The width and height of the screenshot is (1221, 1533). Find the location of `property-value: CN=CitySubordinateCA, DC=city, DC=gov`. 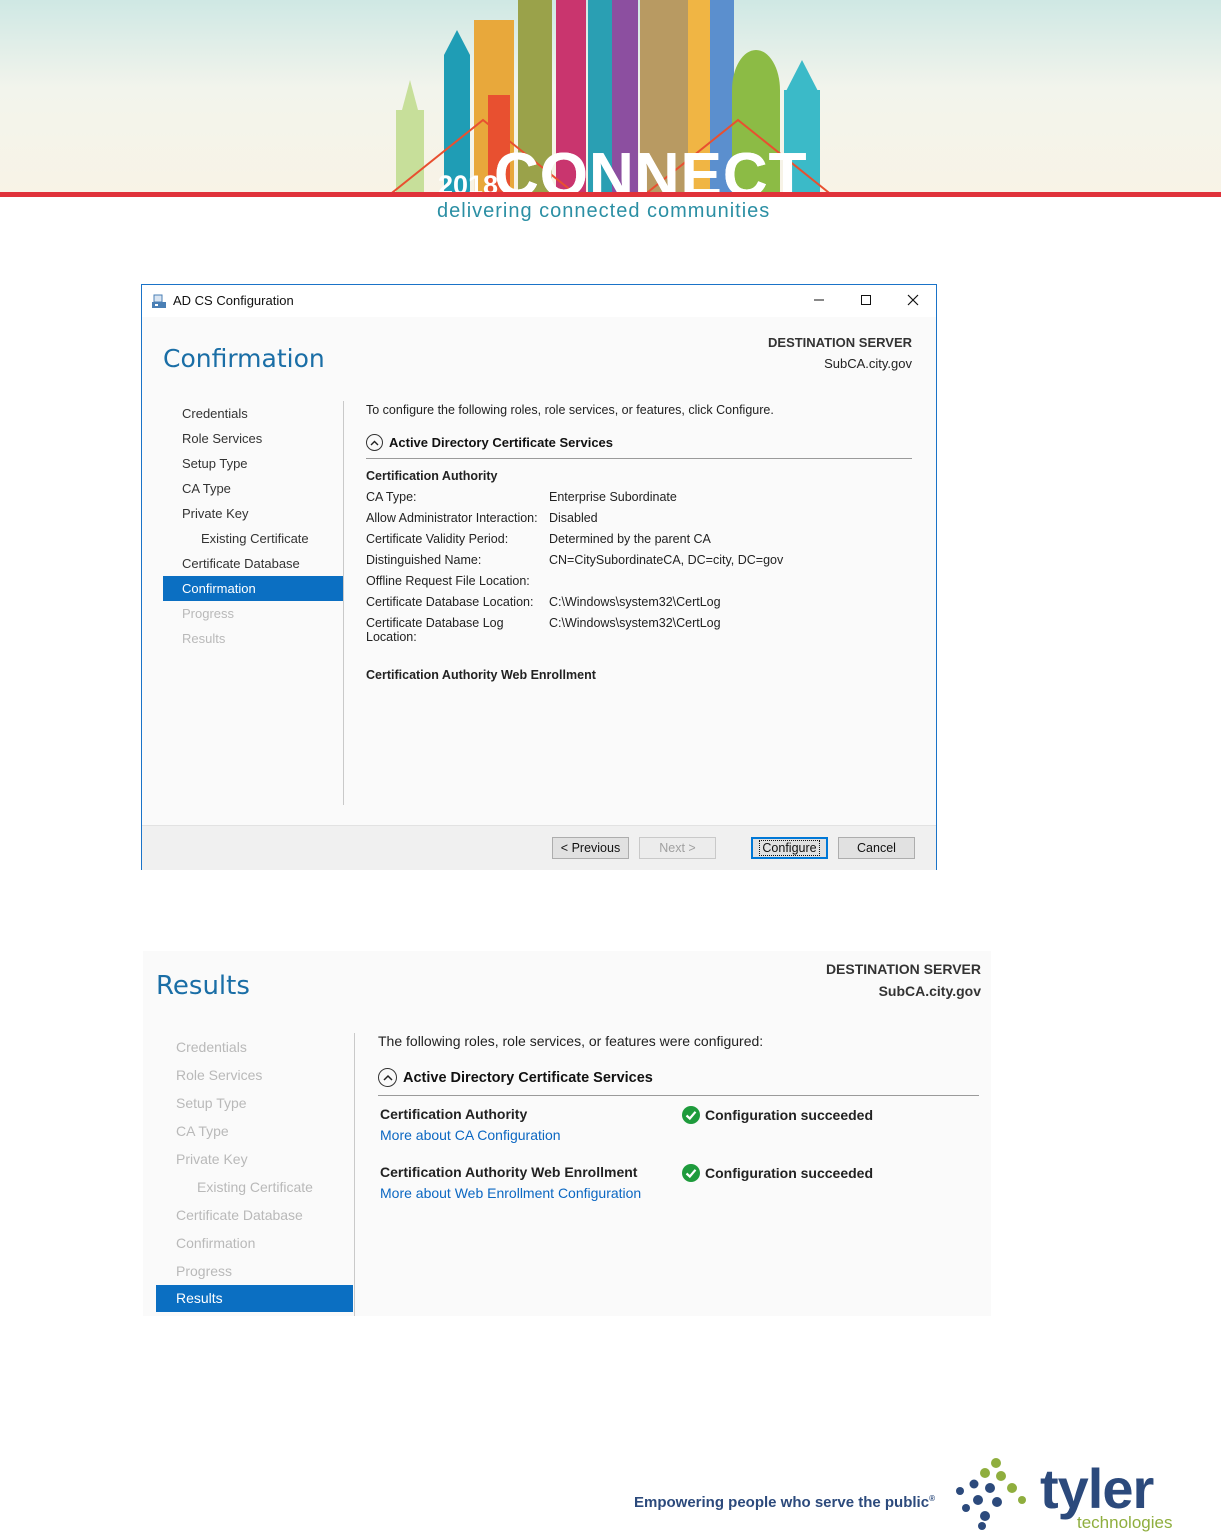

property-value: CN=CitySubordinateCA, DC=city, DC=gov is located at coordinates (666, 560).